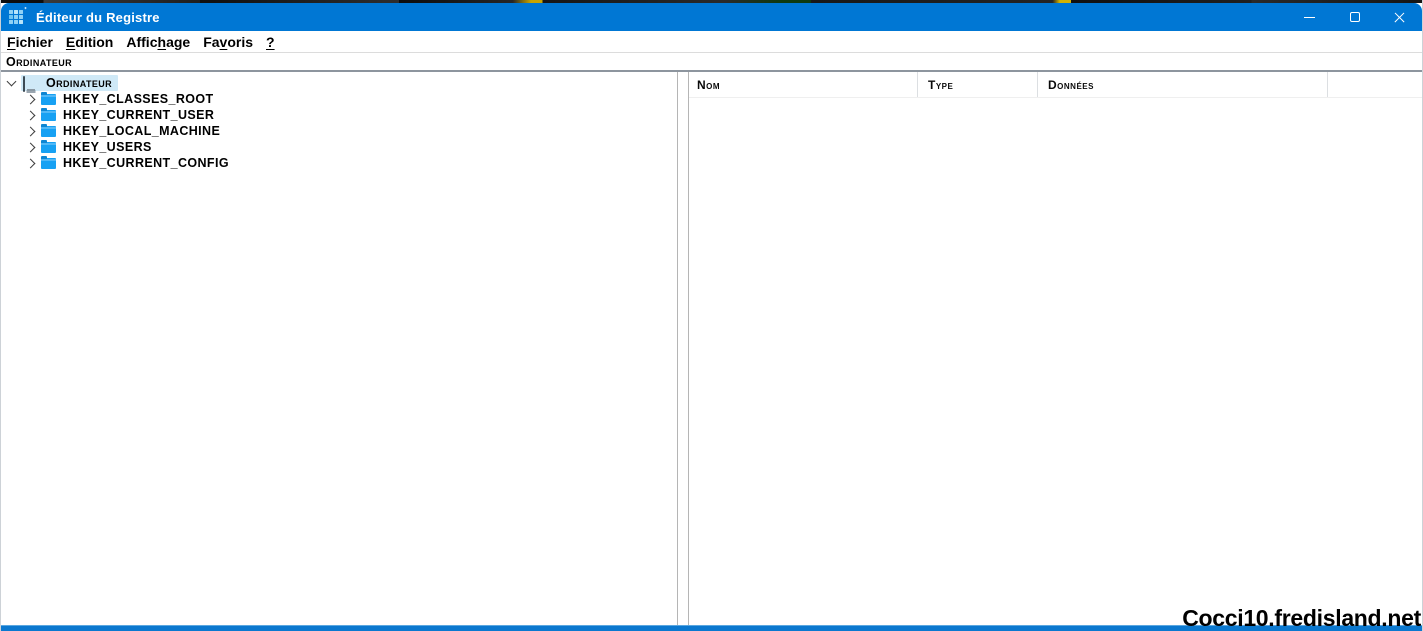 This screenshot has height=631, width=1423. I want to click on column-header-donnees: Données, so click(1182, 84).